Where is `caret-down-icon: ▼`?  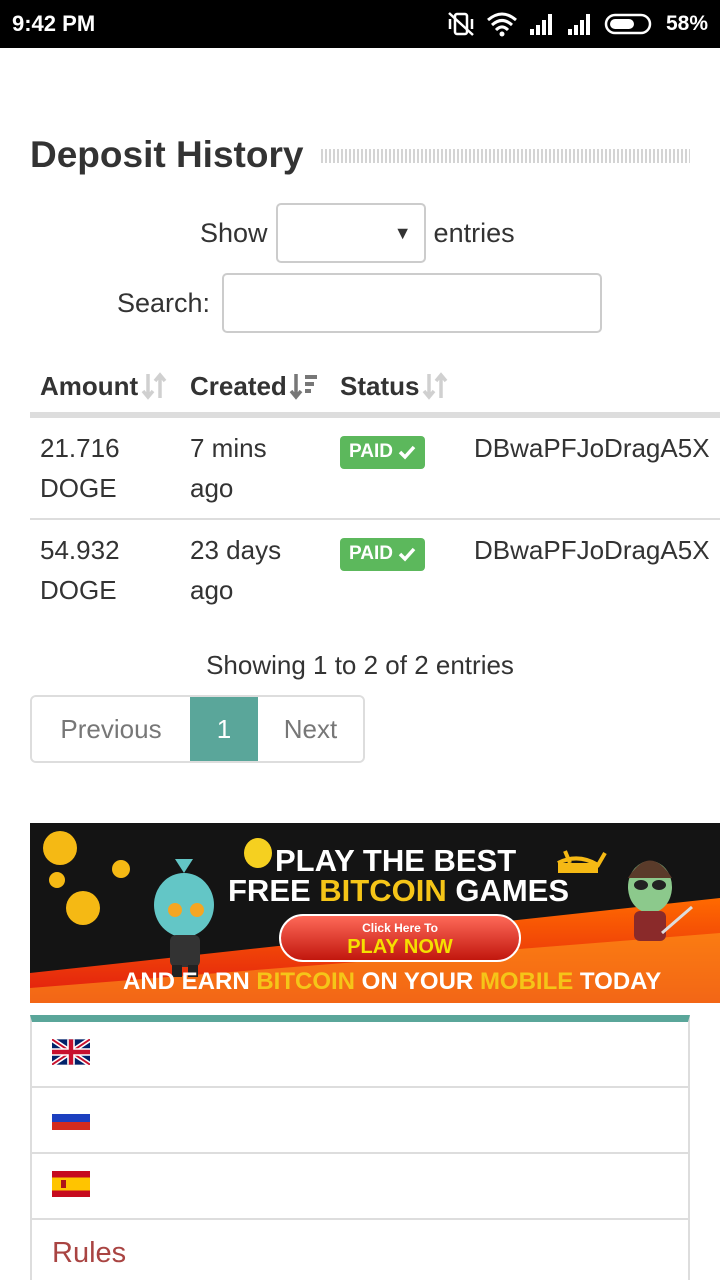
caret-down-icon: ▼ is located at coordinates (402, 233).